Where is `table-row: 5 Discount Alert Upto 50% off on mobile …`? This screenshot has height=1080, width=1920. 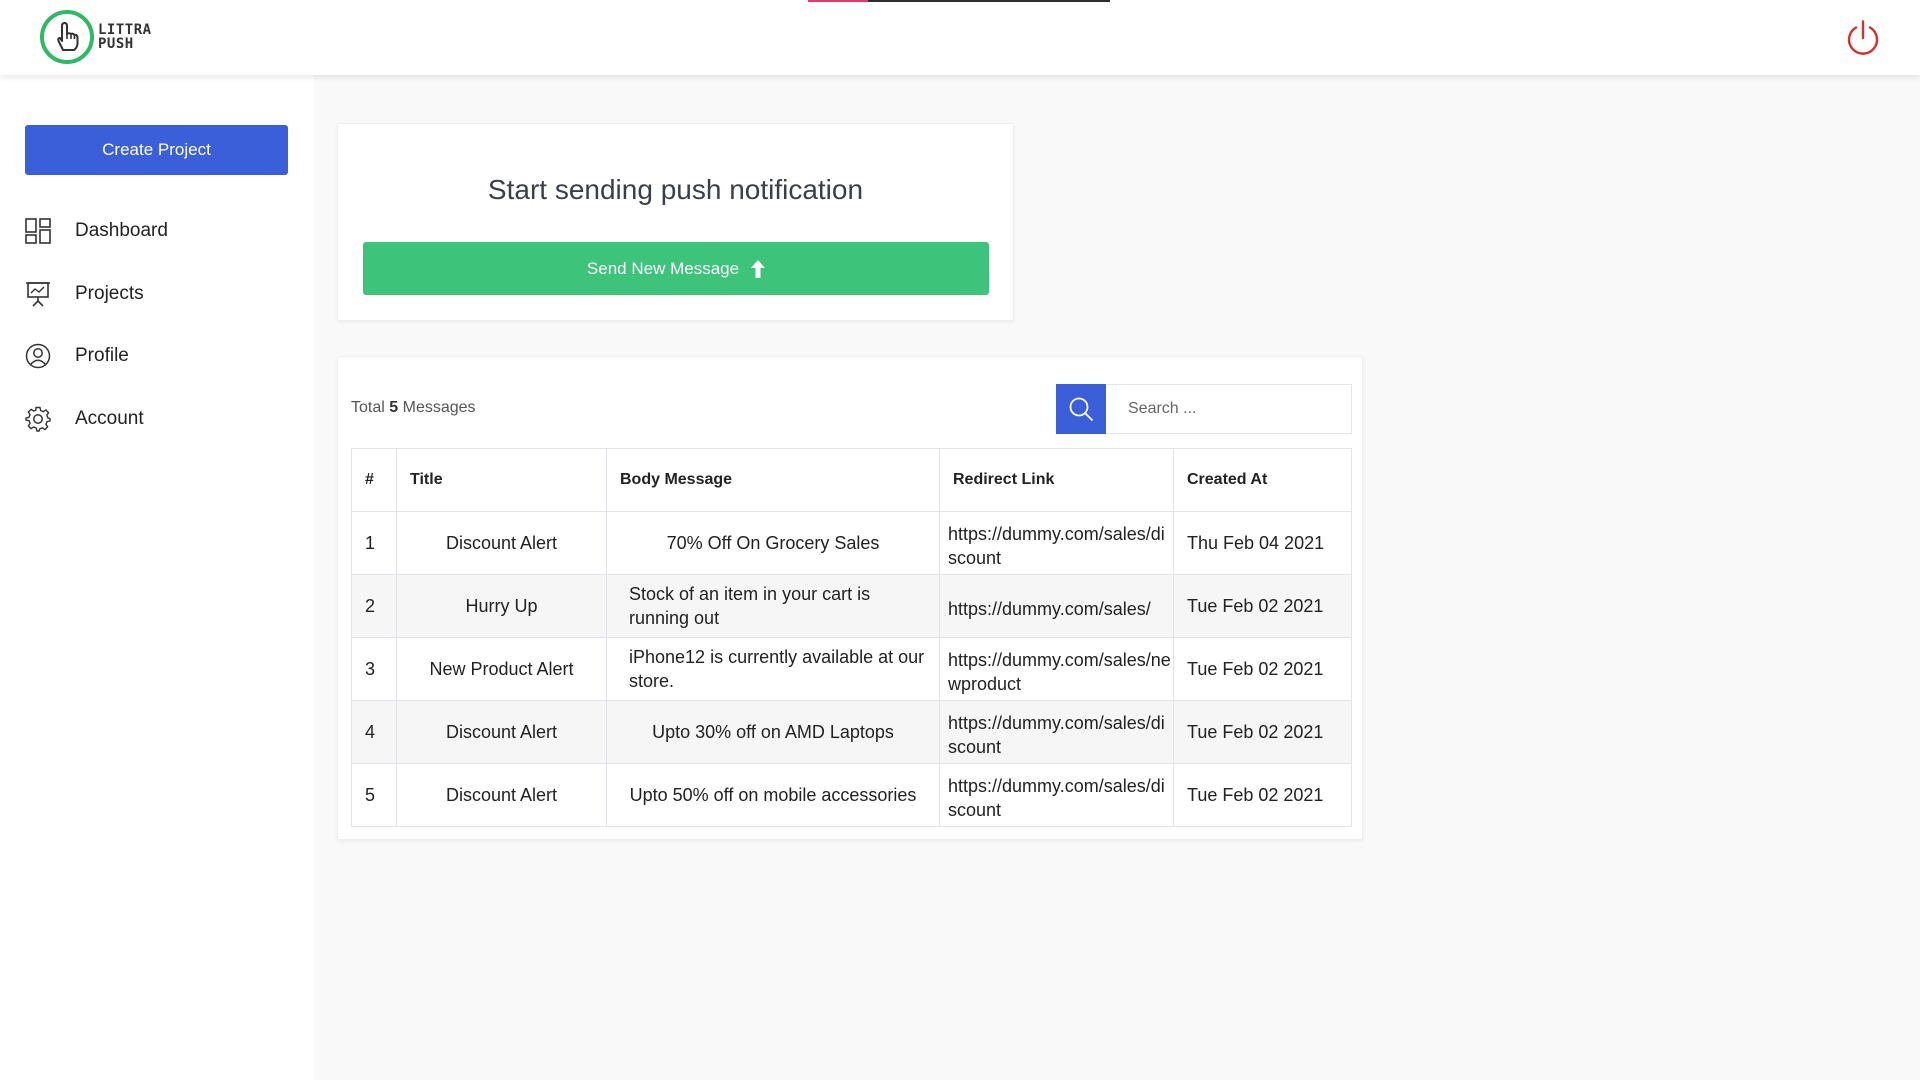 table-row: 5 Discount Alert Upto 50% off on mobile … is located at coordinates (851, 795).